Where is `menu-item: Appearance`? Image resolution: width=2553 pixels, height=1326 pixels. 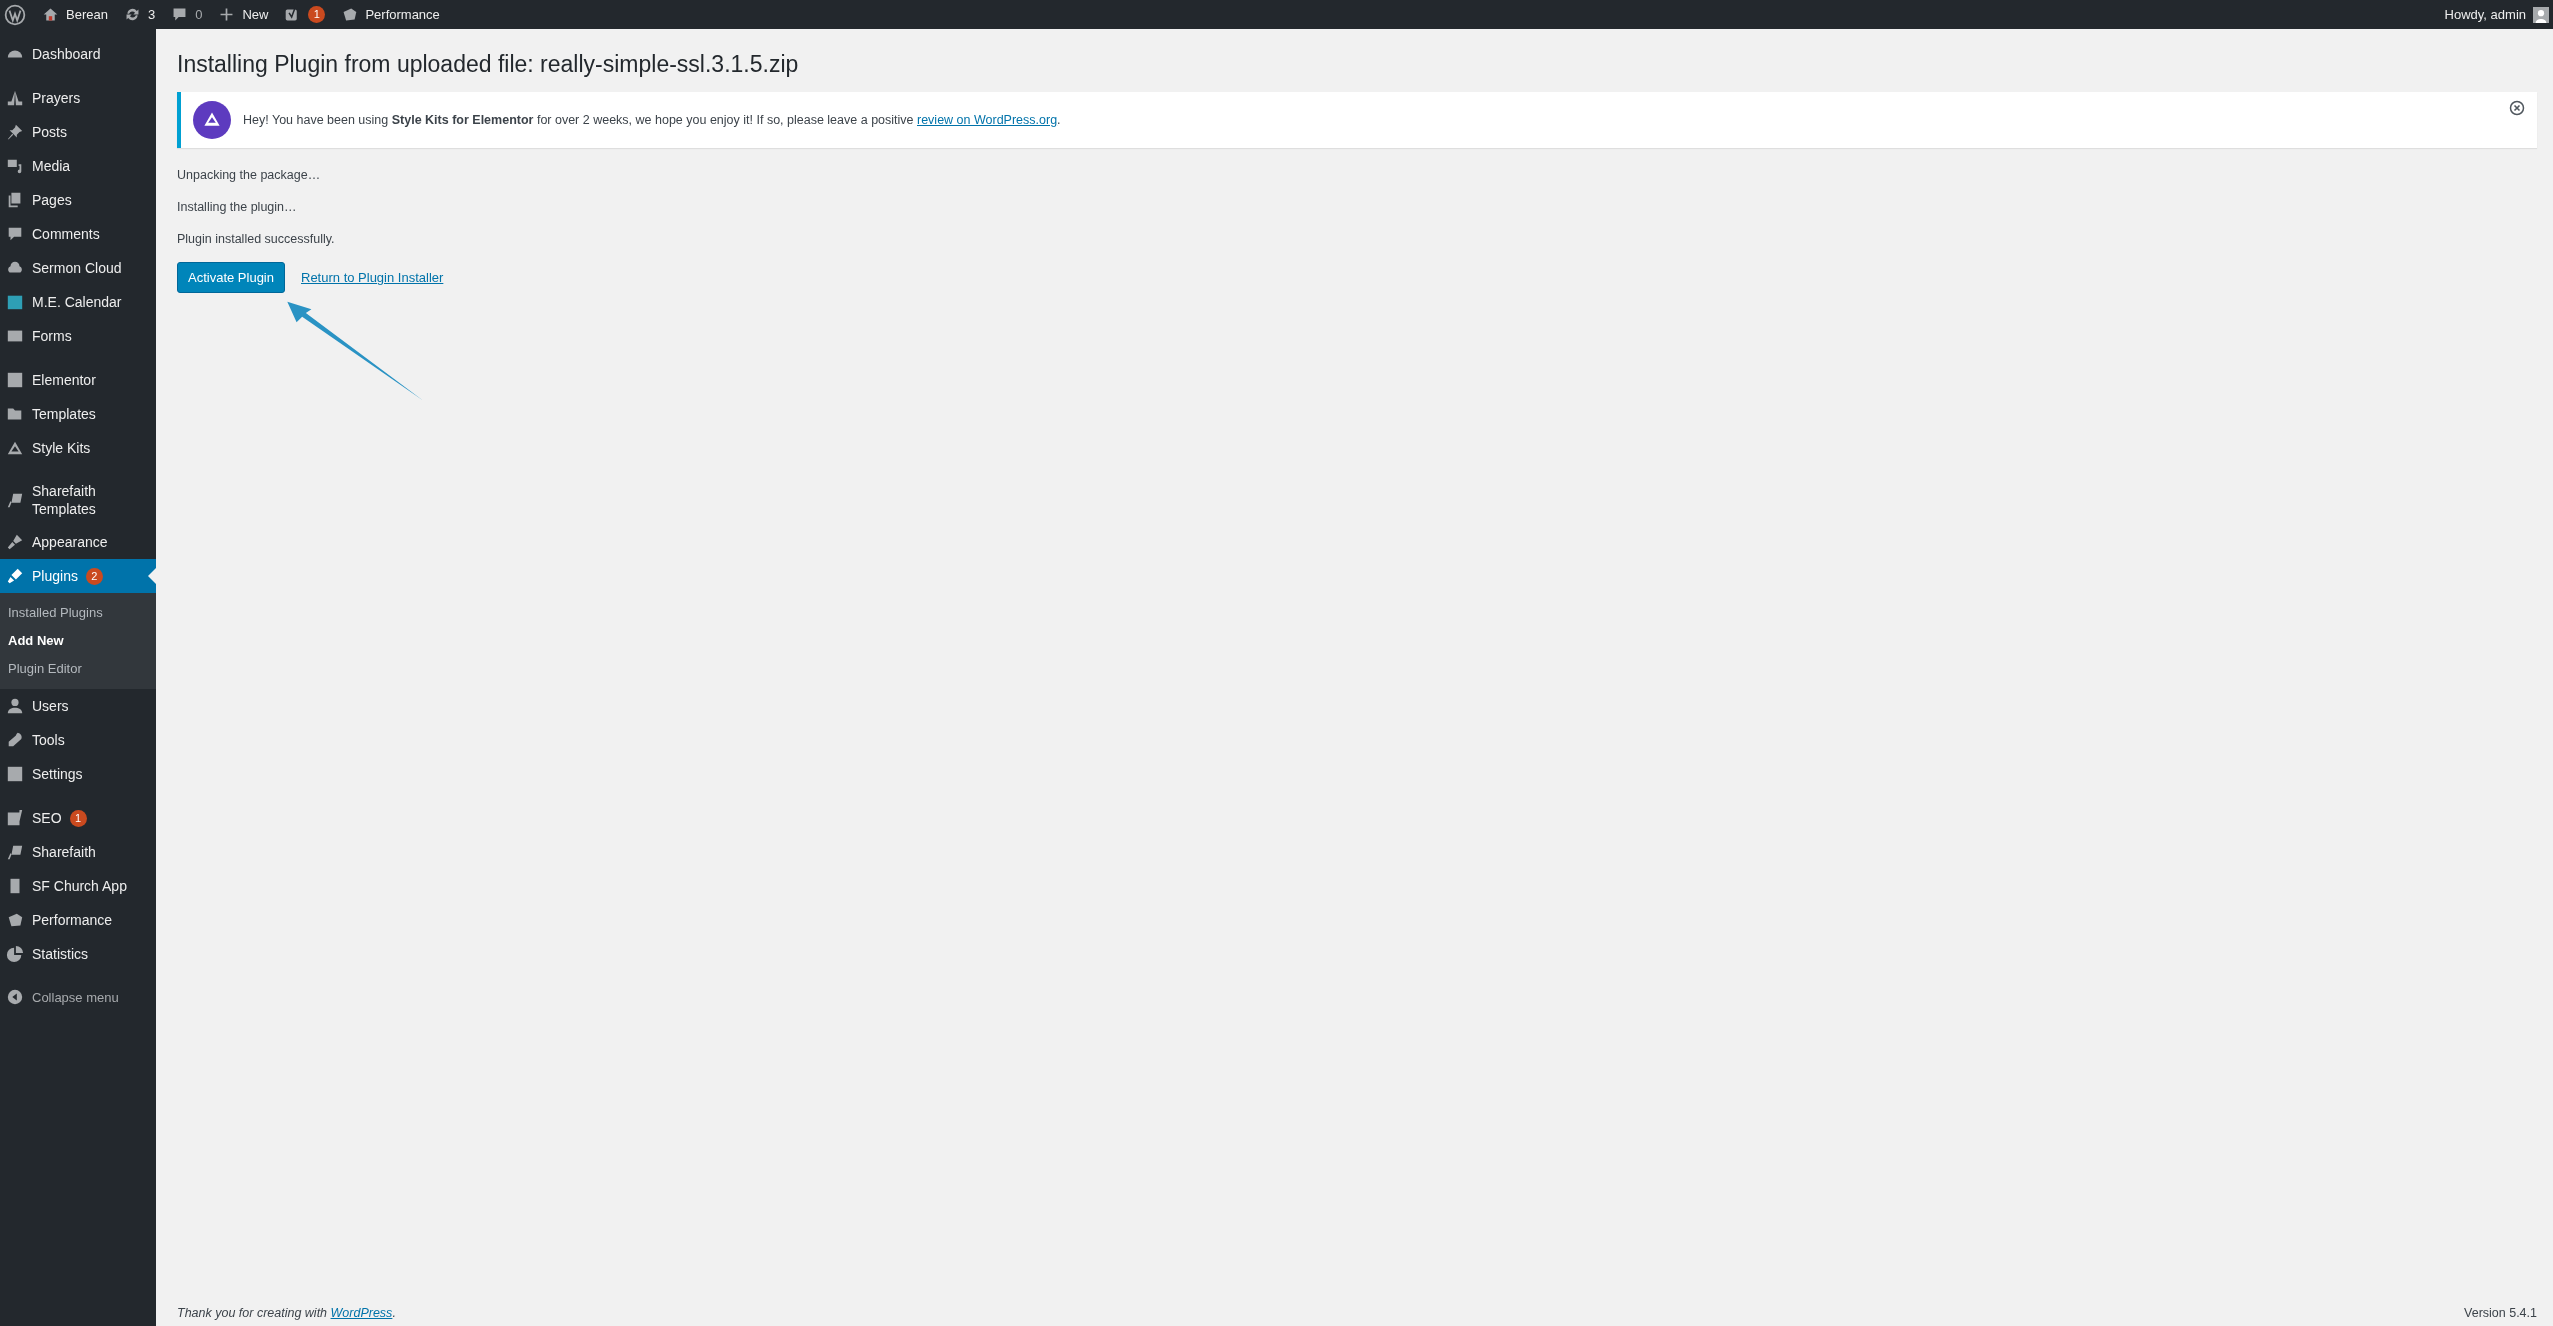
menu-item: Appearance is located at coordinates (78, 542).